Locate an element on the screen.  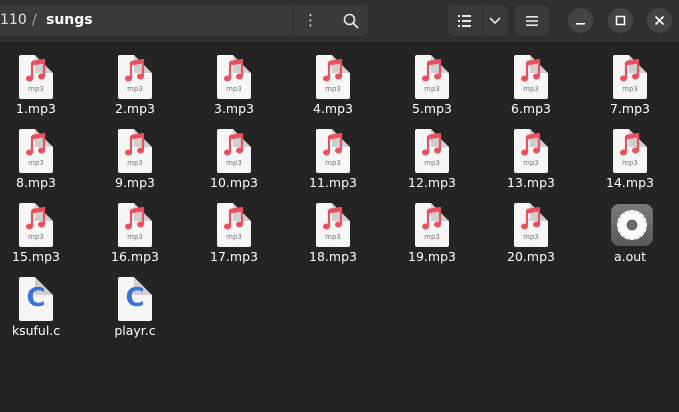
file-item: mp3 3.mp3 is located at coordinates (234, 81).